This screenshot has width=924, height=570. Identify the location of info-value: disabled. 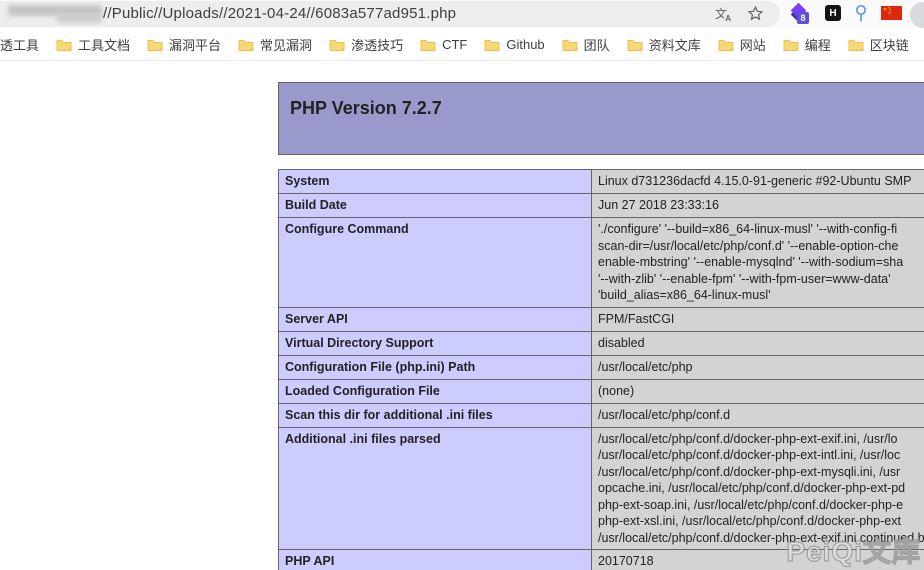
(757, 343).